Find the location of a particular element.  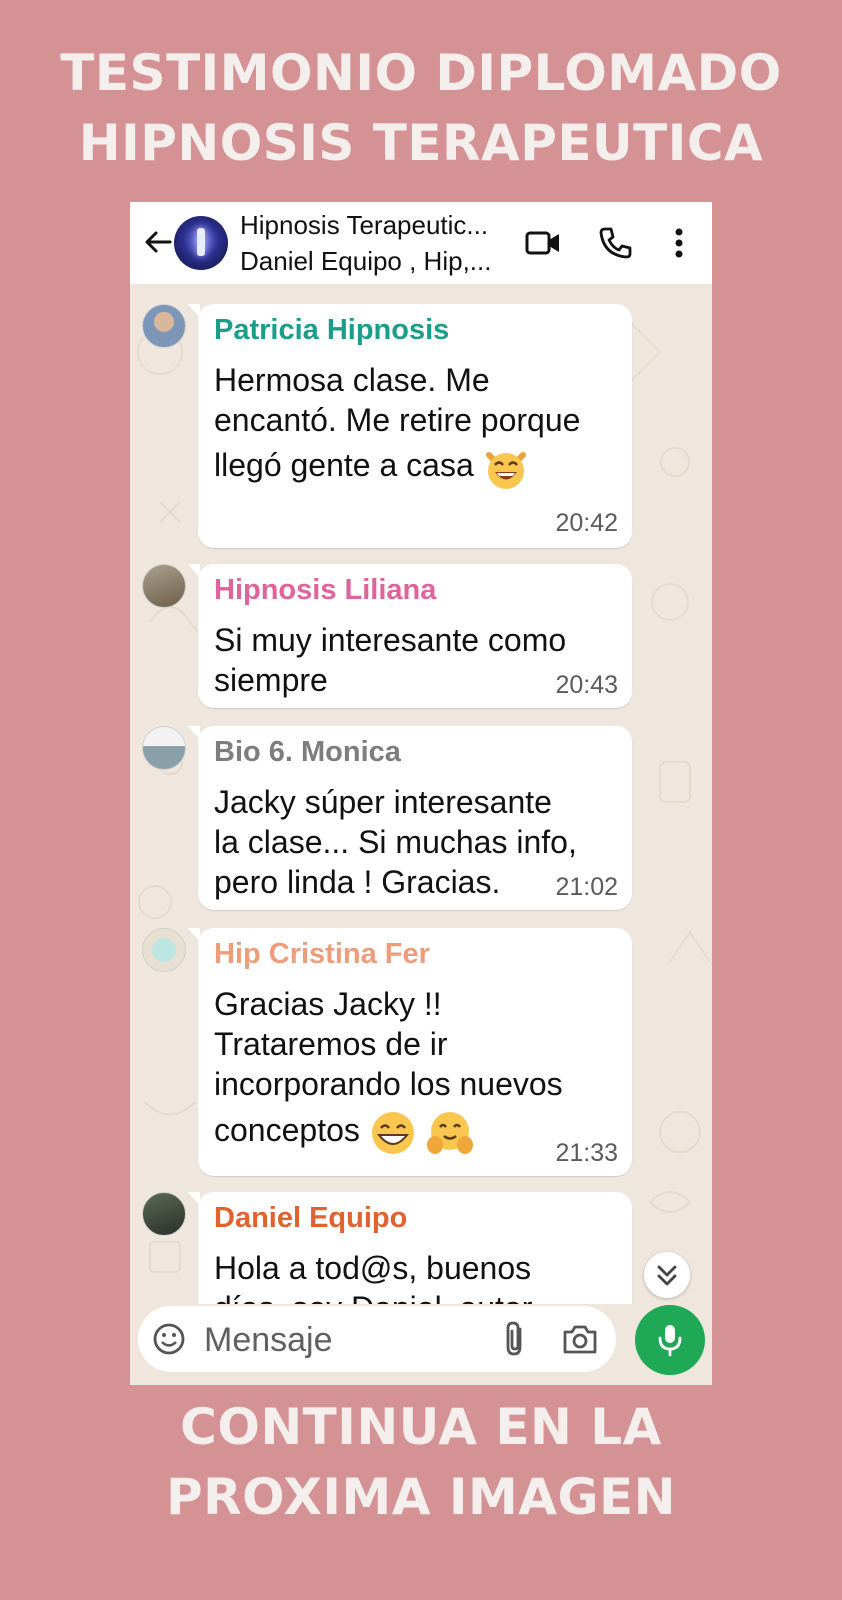

message-time: 20:42 is located at coordinates (586, 523).